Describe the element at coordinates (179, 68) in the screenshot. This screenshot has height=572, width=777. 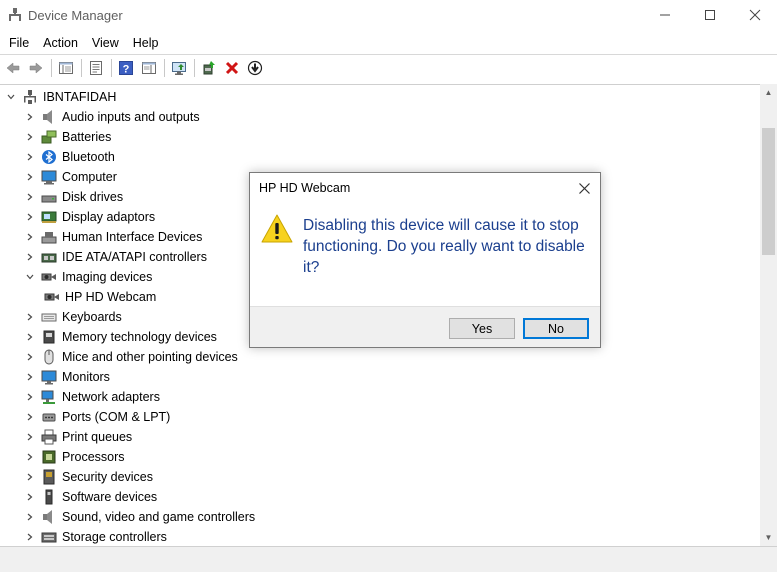
I see `scan-hardware-button` at that location.